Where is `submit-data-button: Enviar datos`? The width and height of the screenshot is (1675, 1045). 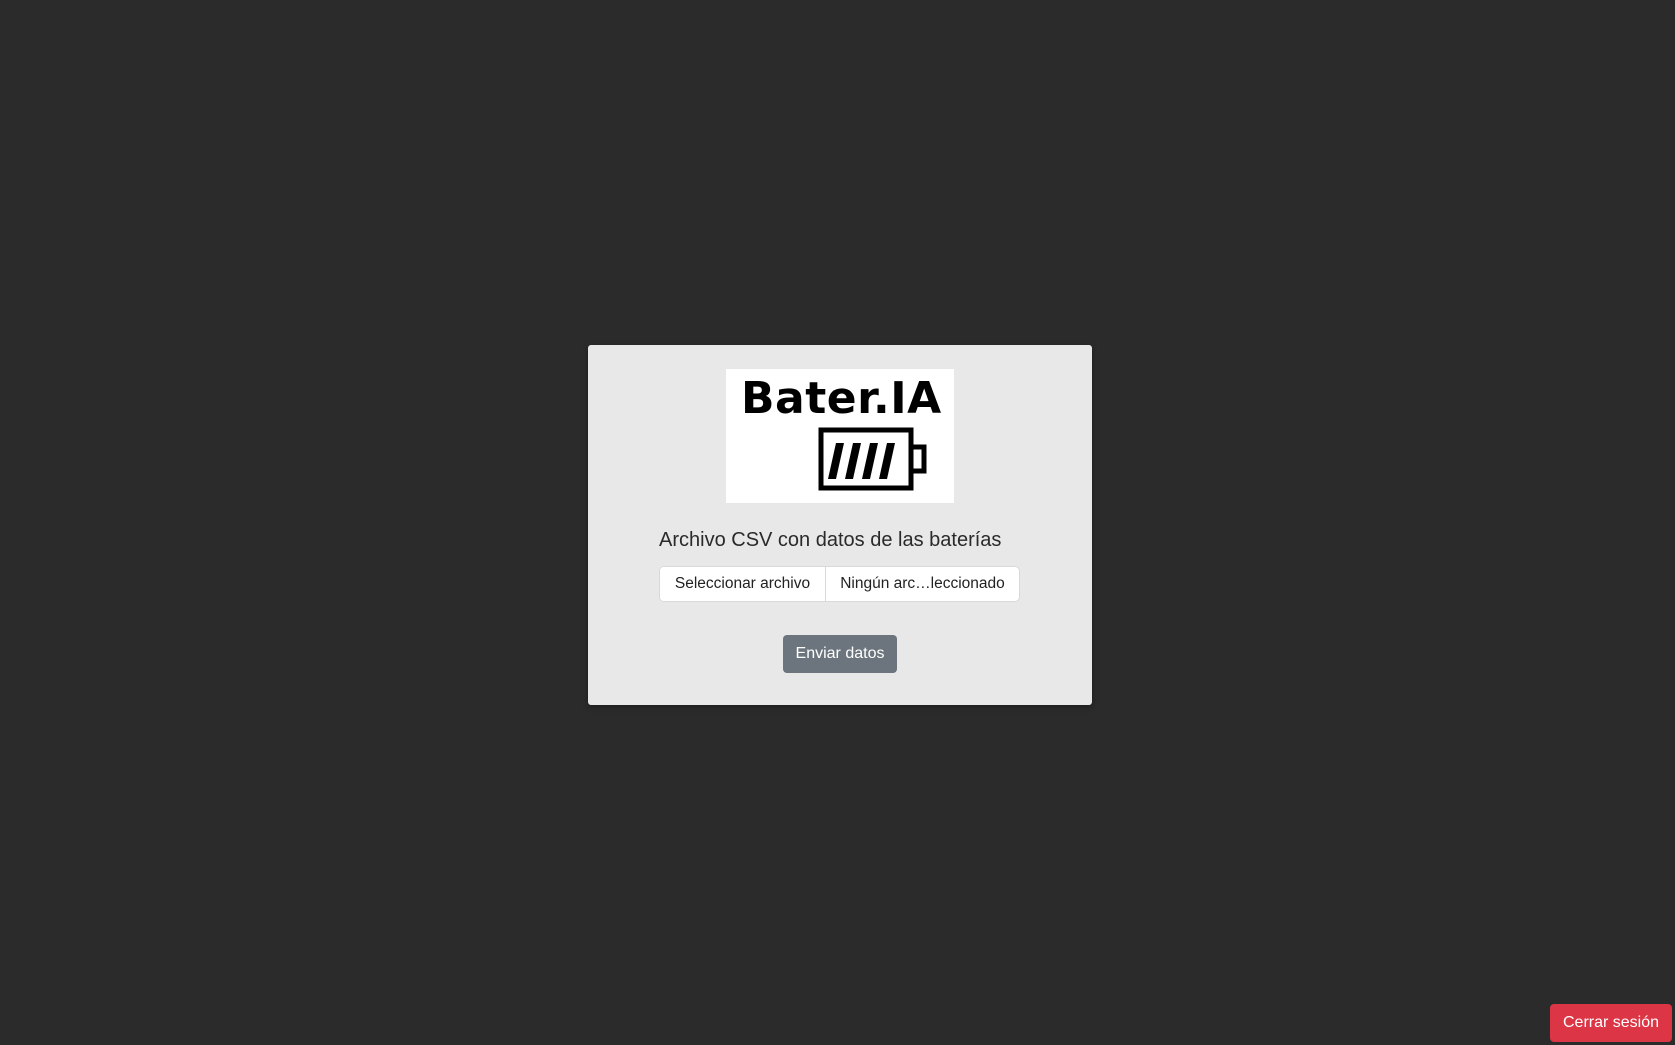
submit-data-button: Enviar datos is located at coordinates (840, 654).